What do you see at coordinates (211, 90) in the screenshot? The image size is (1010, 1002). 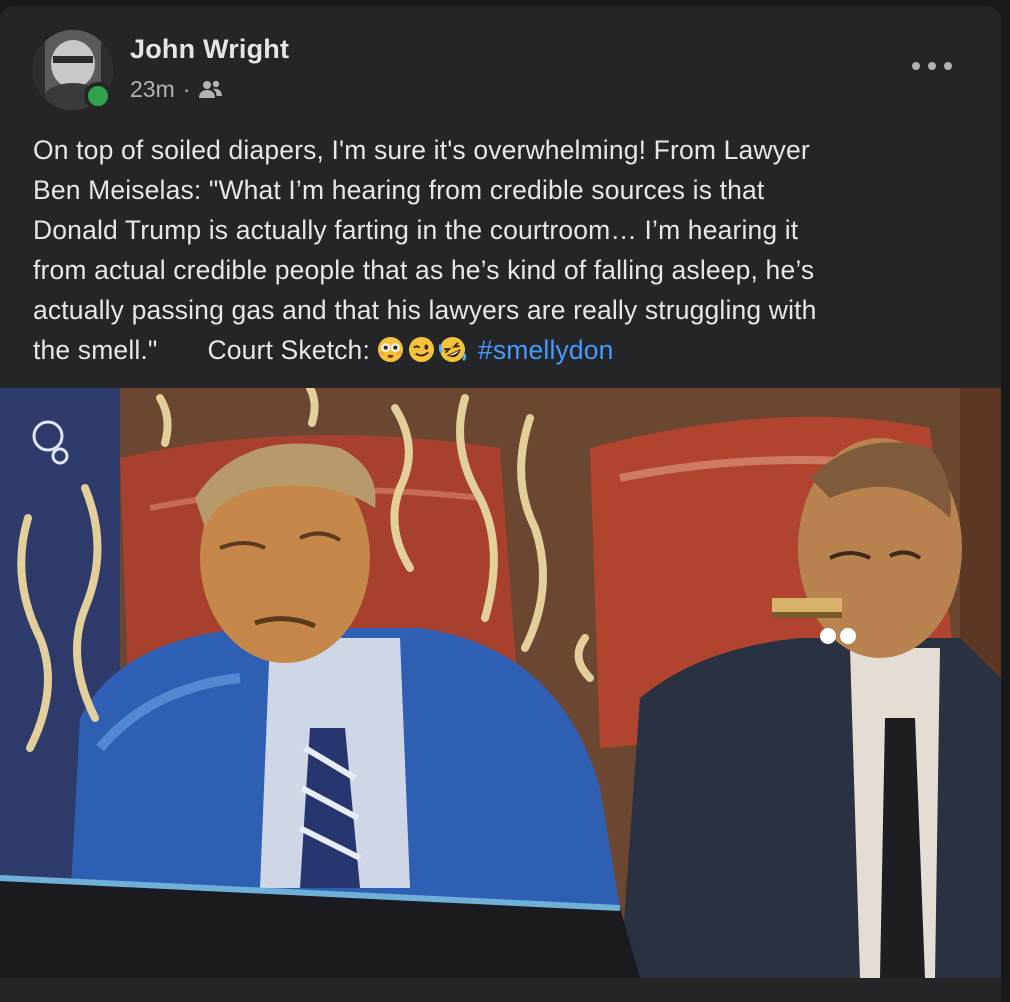 I see `friends-icon` at bounding box center [211, 90].